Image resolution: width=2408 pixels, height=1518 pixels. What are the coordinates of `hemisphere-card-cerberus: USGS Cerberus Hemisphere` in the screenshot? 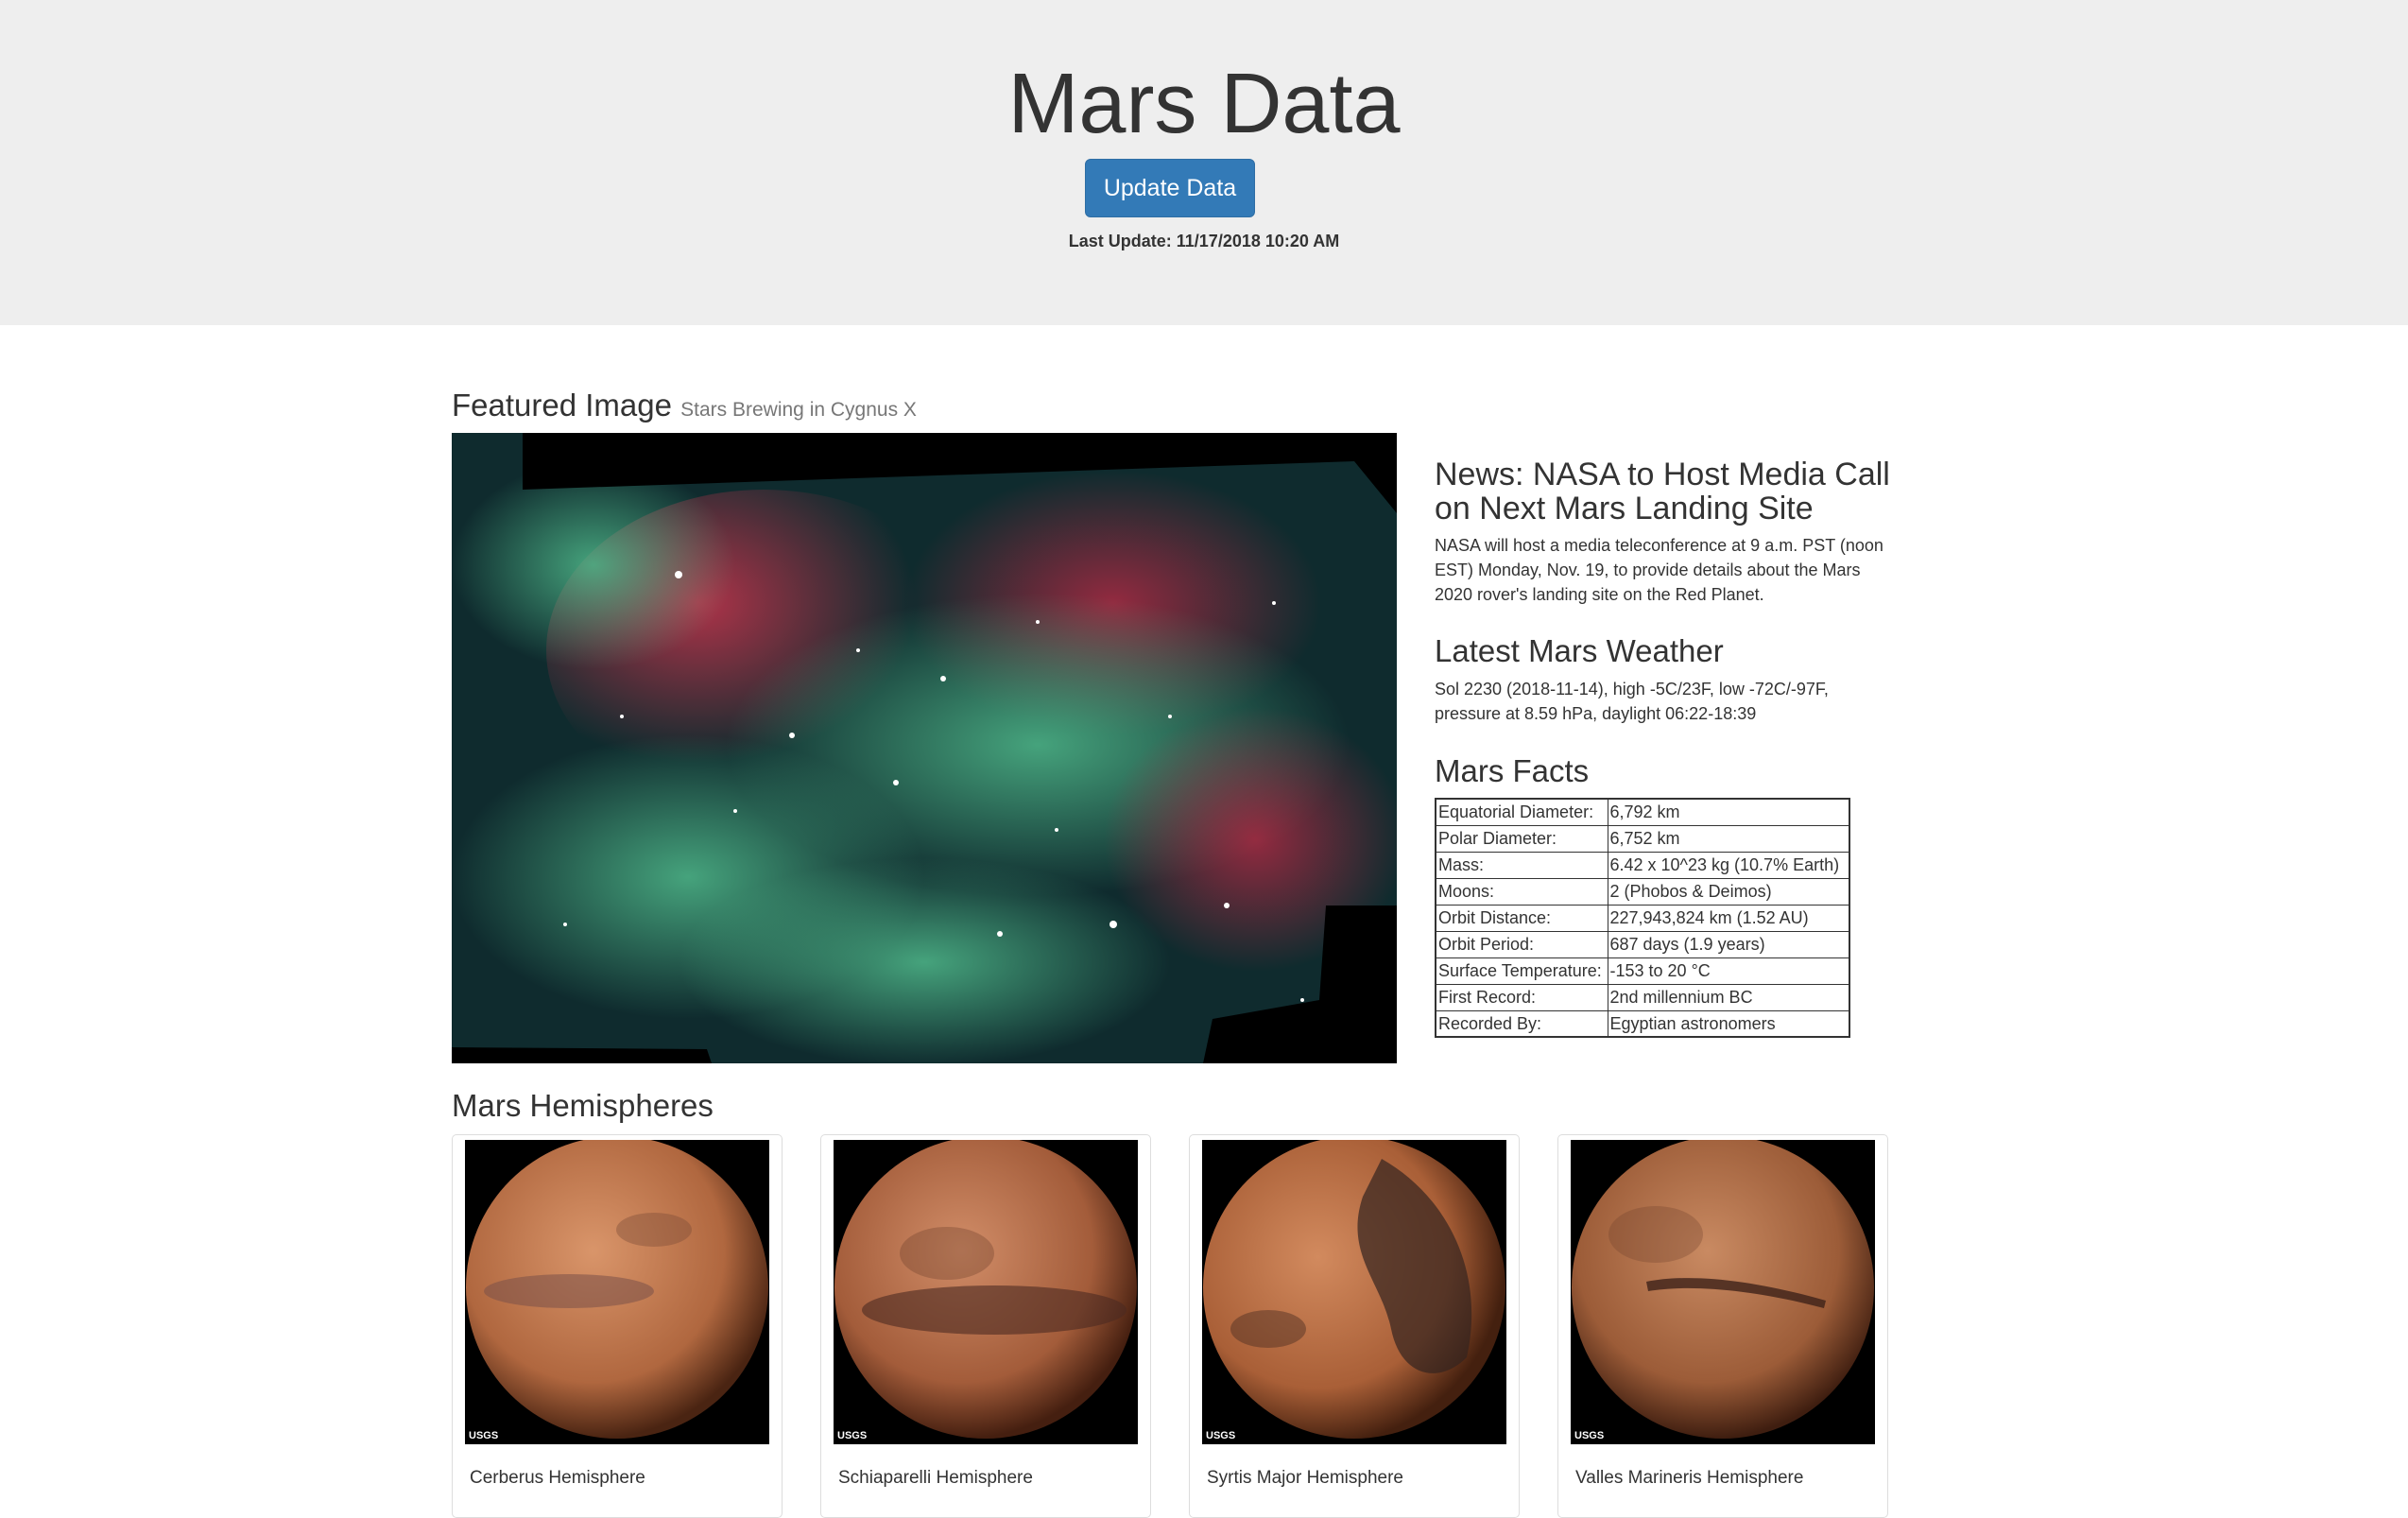 It's located at (618, 1326).